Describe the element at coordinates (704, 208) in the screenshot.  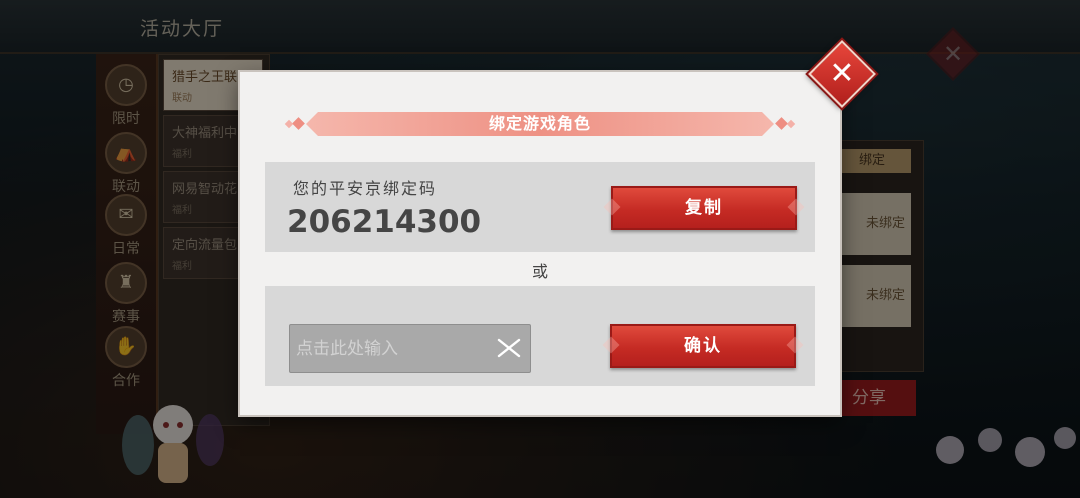
I see `copy-button: 复制` at that location.